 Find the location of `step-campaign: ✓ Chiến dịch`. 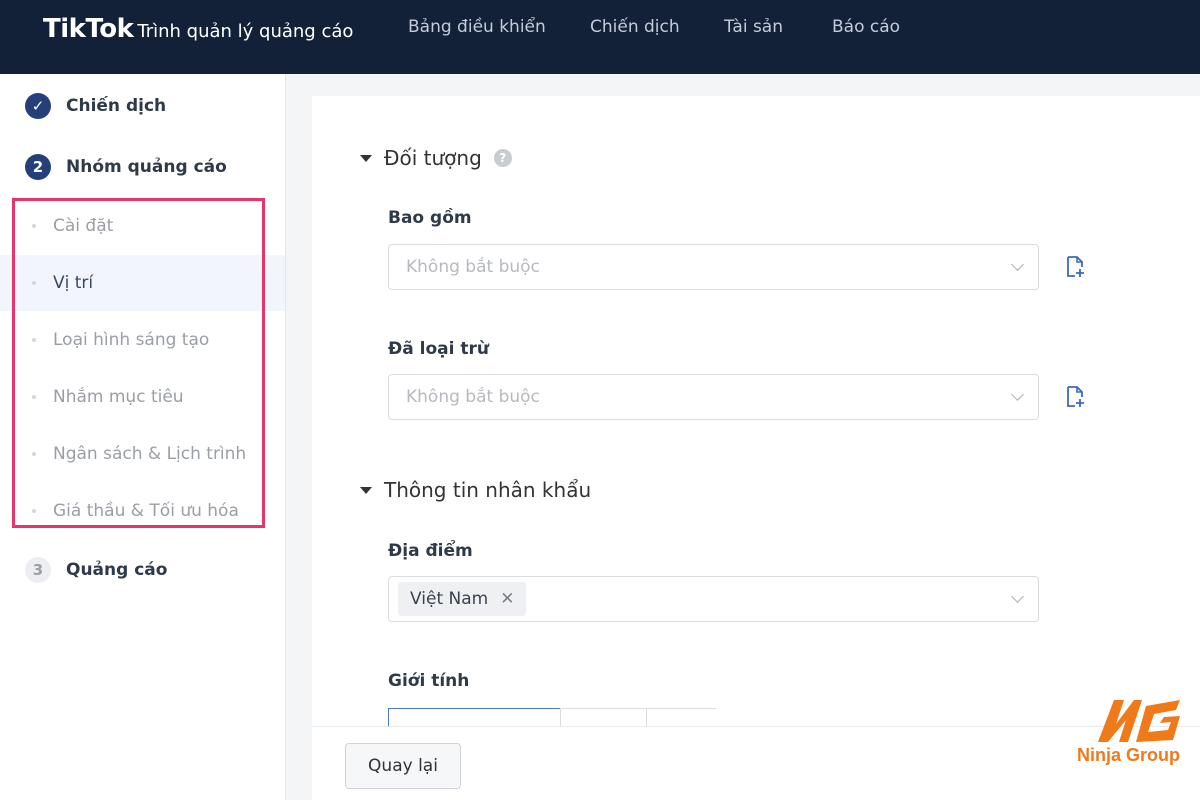

step-campaign: ✓ Chiến dịch is located at coordinates (95, 106).